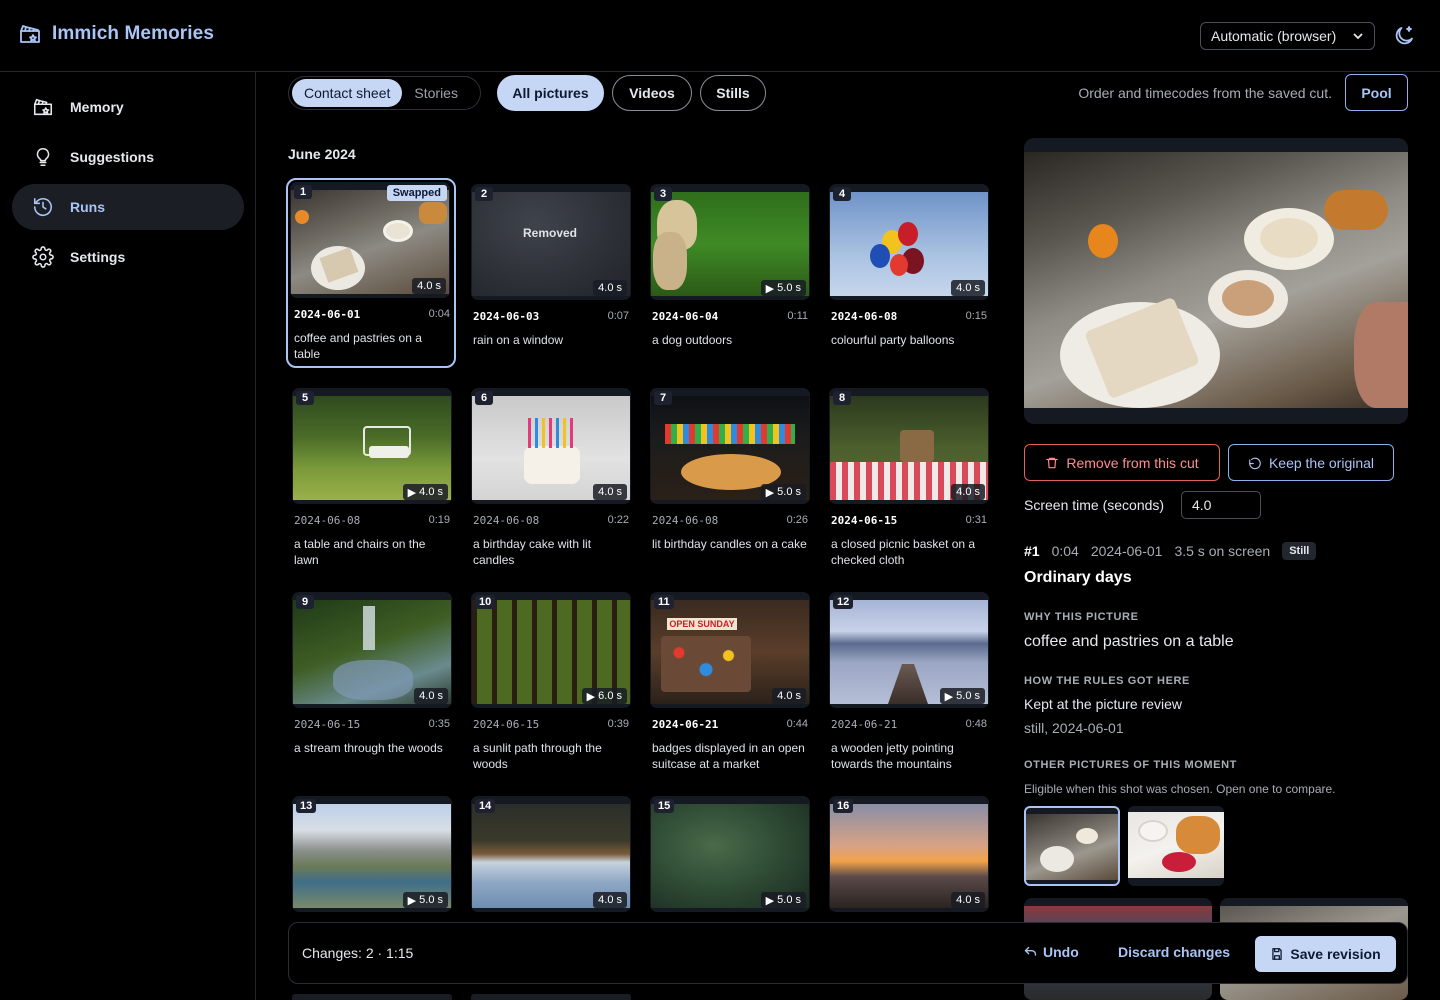 The width and height of the screenshot is (1440, 1000). What do you see at coordinates (976, 724) in the screenshot?
I see `shot-timecode: 0:48` at bounding box center [976, 724].